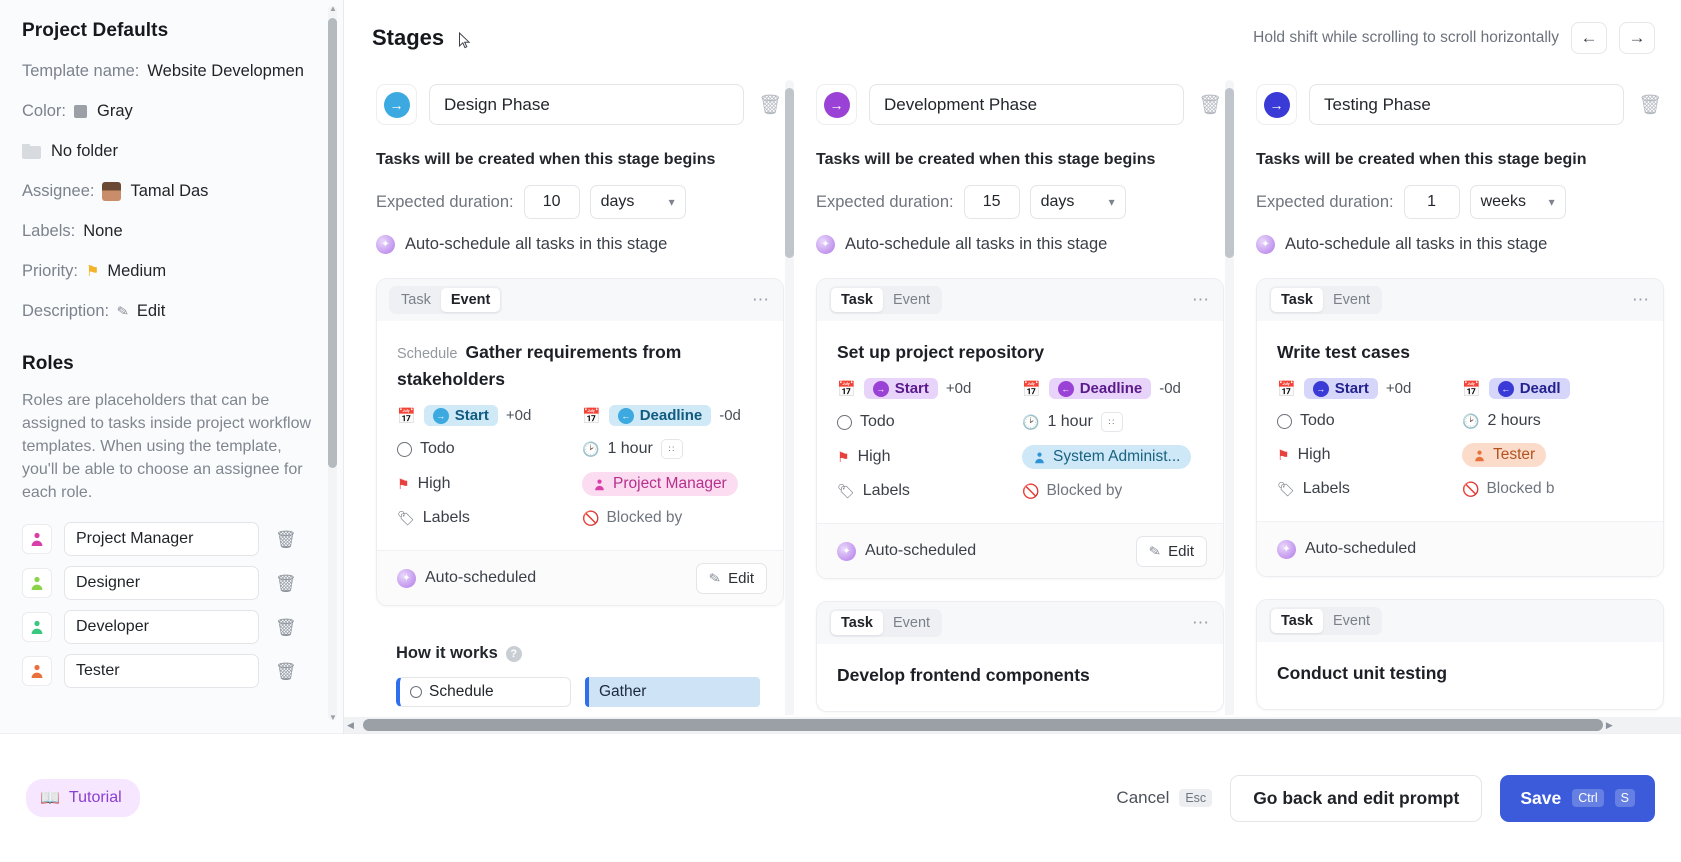 Image resolution: width=1681 pixels, height=862 pixels. What do you see at coordinates (660, 484) in the screenshot?
I see `assignee-field: Project Manager` at bounding box center [660, 484].